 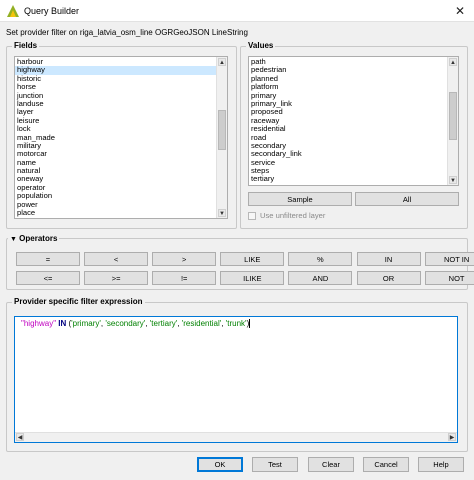 What do you see at coordinates (252, 278) in the screenshot?
I see `operator-button: ILIKE` at bounding box center [252, 278].